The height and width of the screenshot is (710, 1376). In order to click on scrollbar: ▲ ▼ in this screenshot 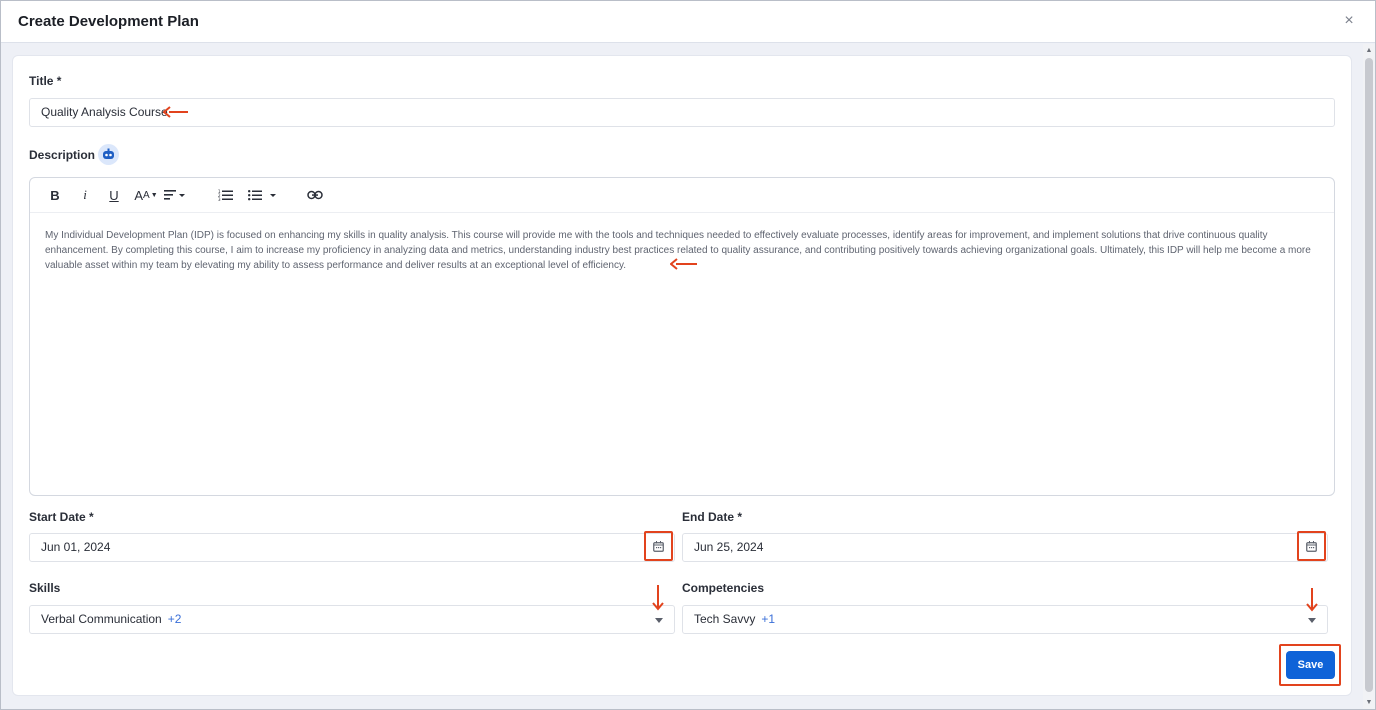, I will do `click(1369, 376)`.